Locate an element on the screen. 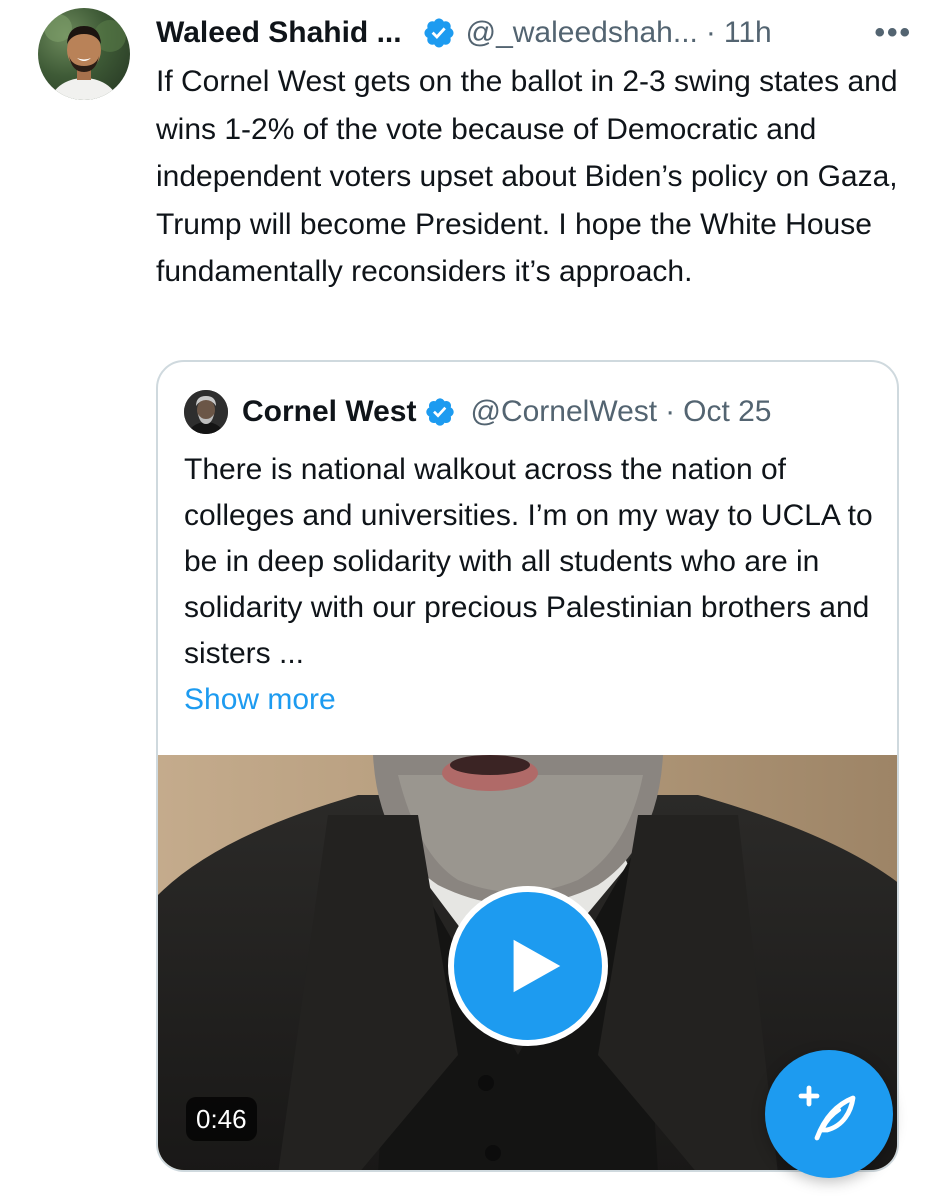  quoted-author-handle: @CornelWest is located at coordinates (563, 412).